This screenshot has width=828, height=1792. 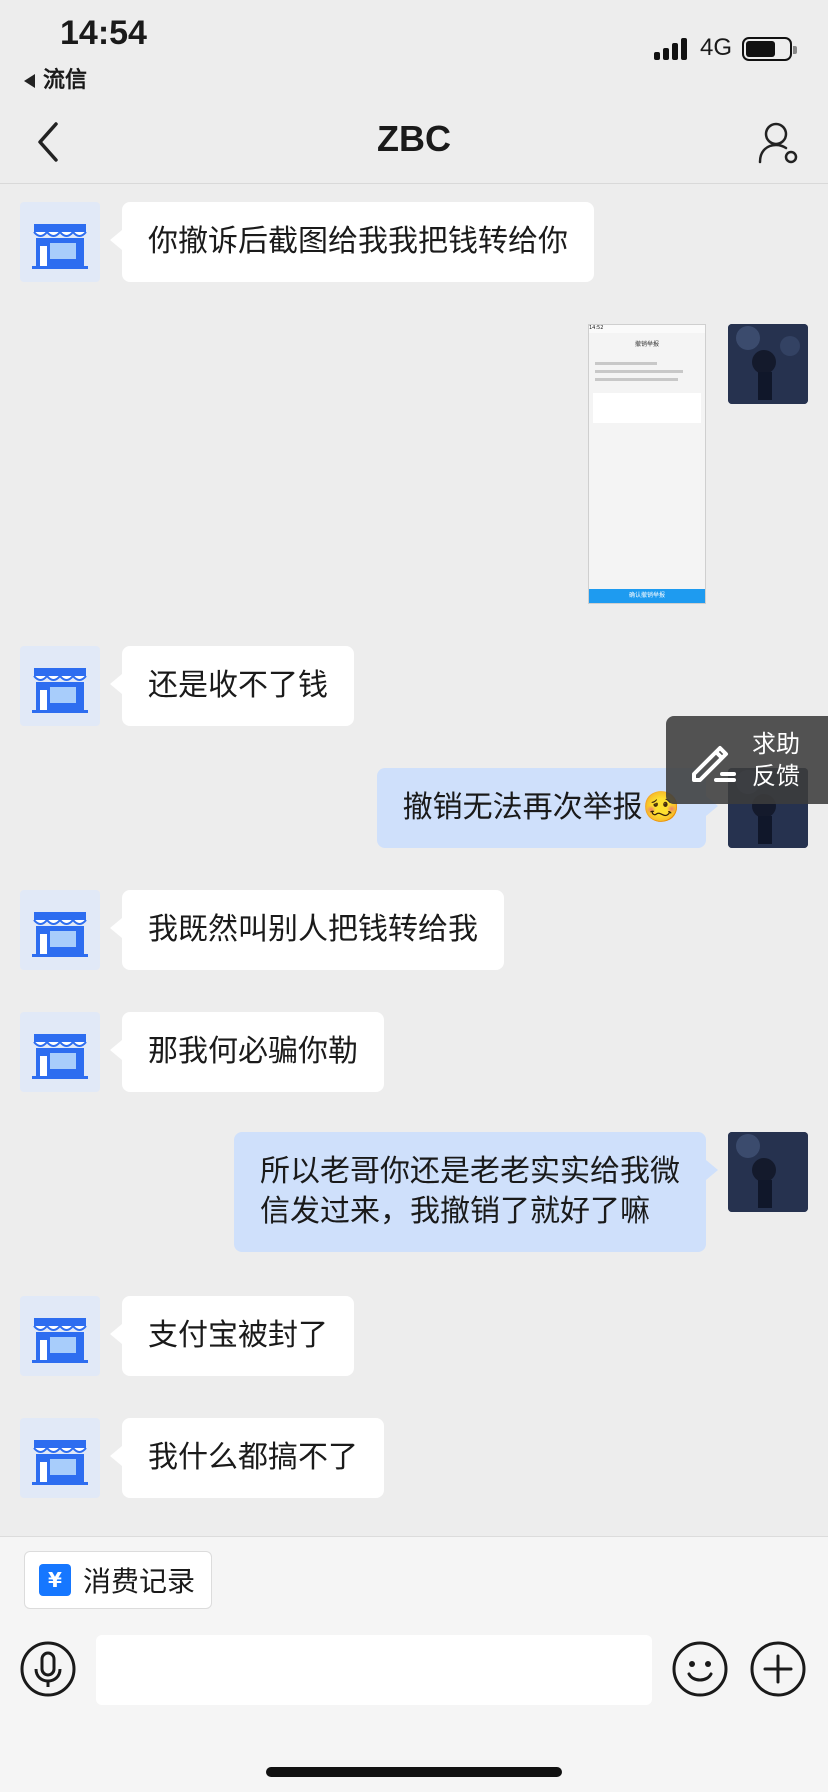 I want to click on message-bubble-incoming: 那我何必骗你勒, so click(x=247, y=1052).